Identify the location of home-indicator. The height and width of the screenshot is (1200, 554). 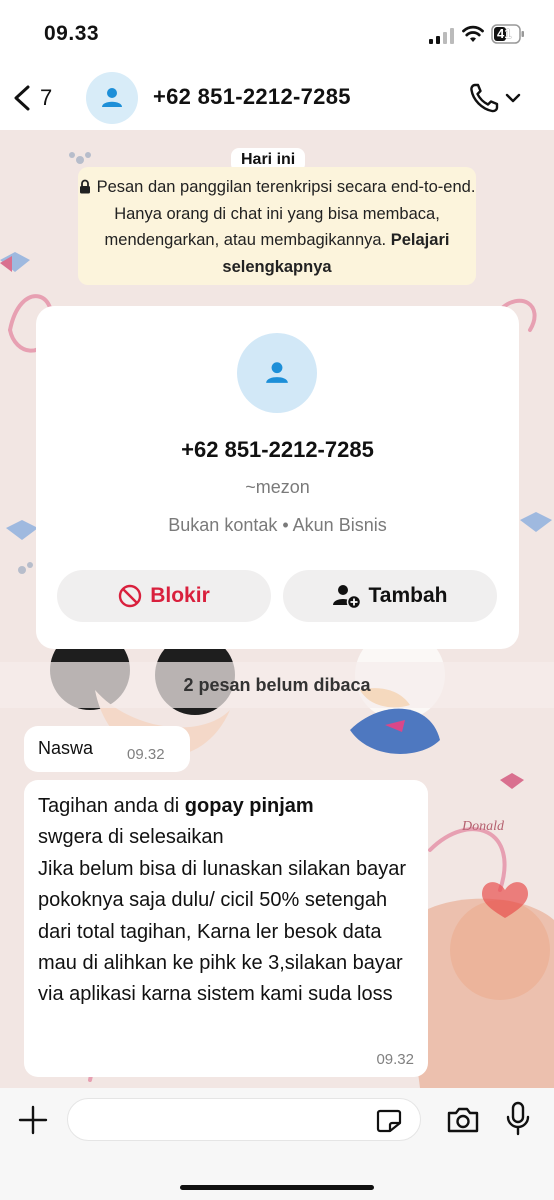
(277, 1187).